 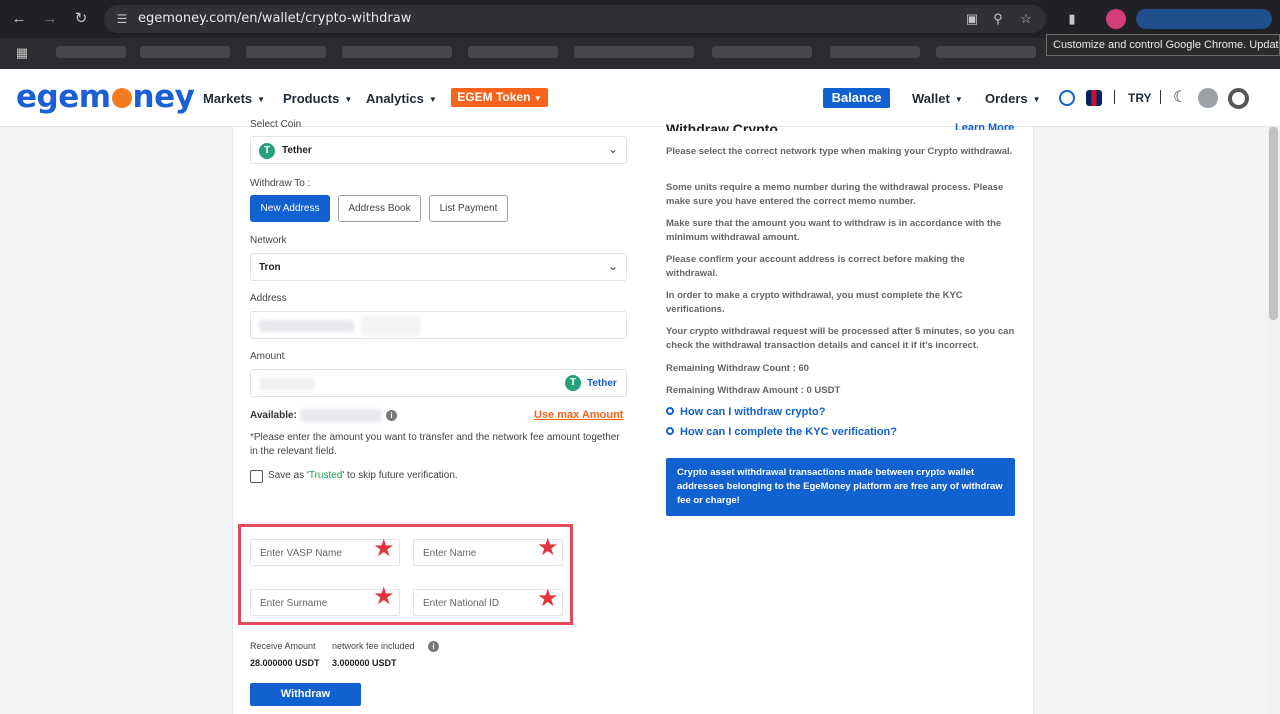 What do you see at coordinates (1273, 223) in the screenshot?
I see `scroll-thumb` at bounding box center [1273, 223].